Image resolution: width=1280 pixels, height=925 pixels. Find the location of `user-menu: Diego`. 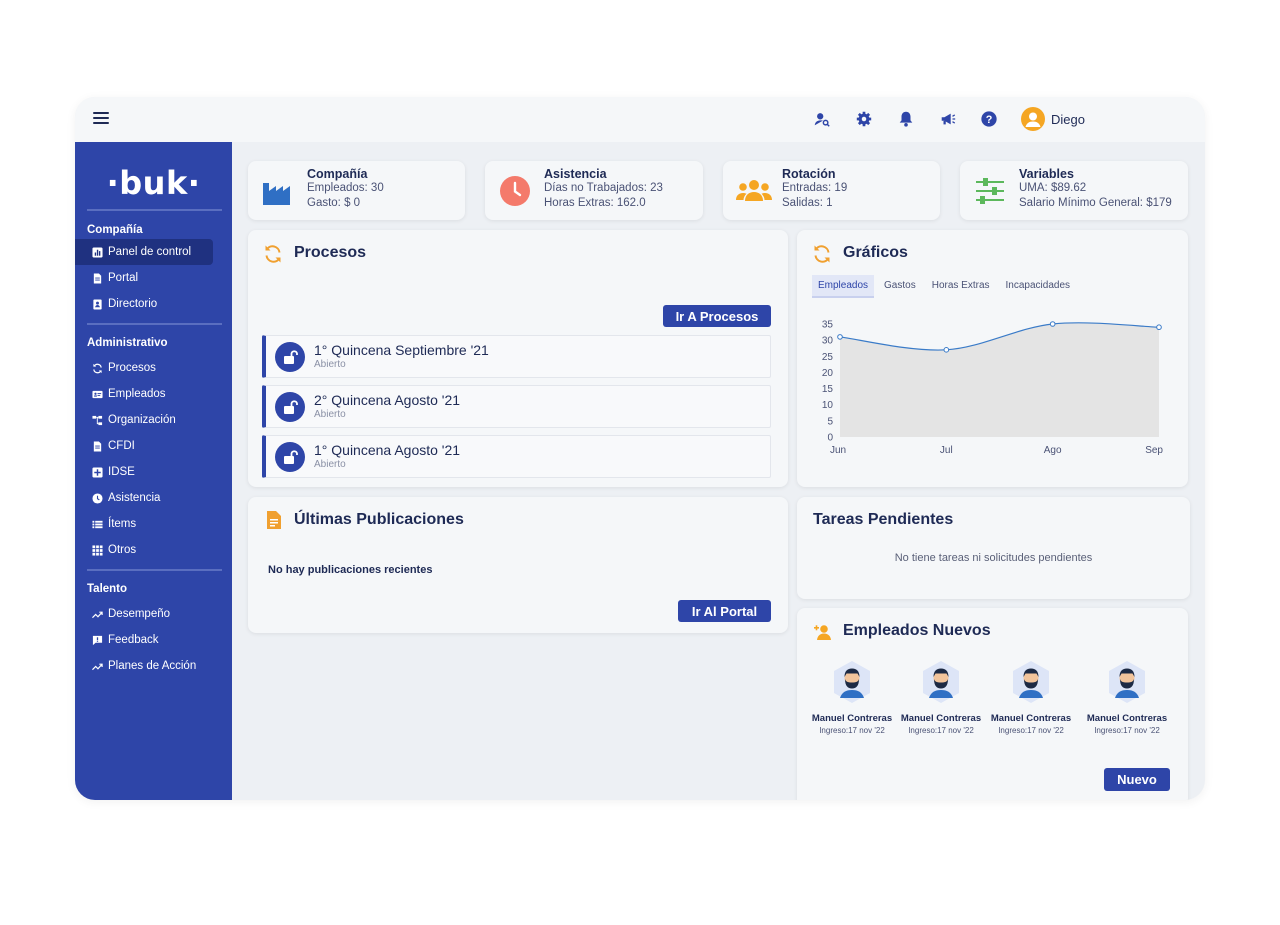

user-menu: Diego is located at coordinates (1053, 119).